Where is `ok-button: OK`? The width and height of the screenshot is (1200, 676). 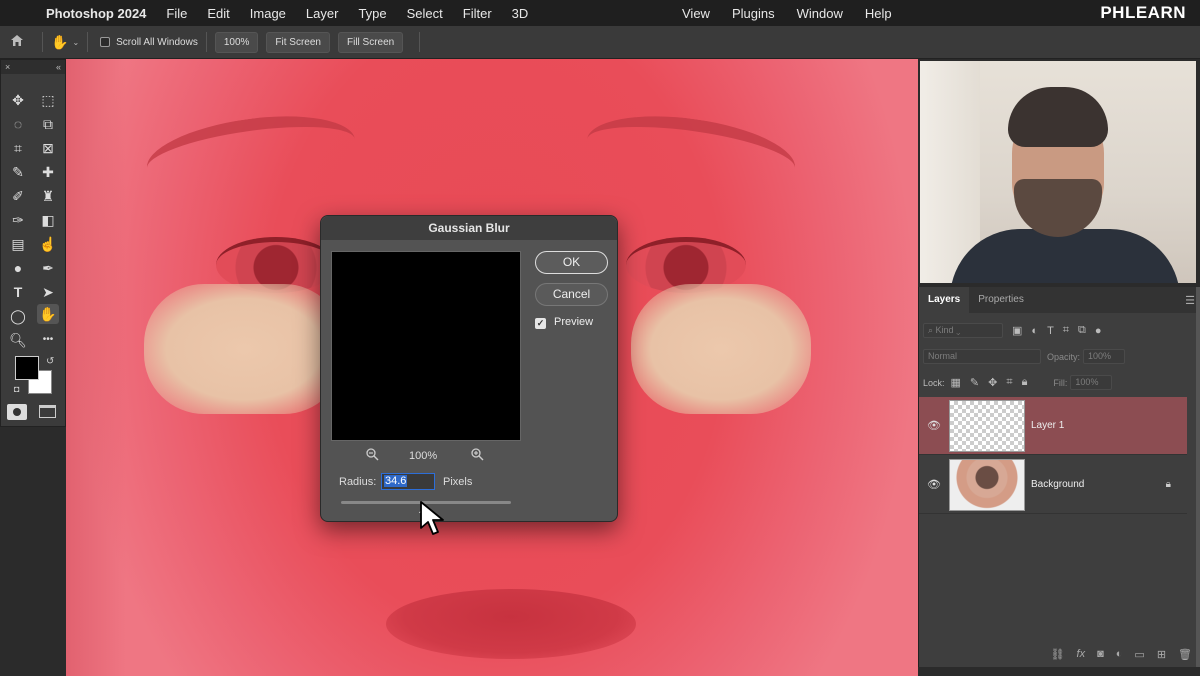 ok-button: OK is located at coordinates (571, 262).